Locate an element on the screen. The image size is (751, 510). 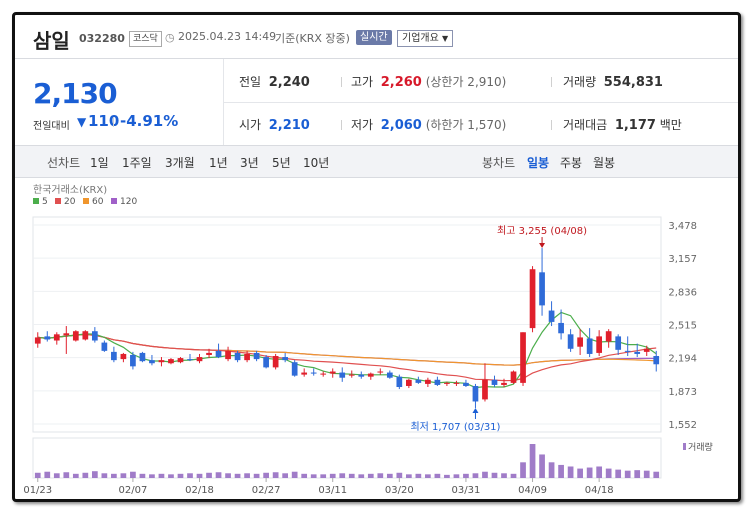
realtime-button: 실시간 is located at coordinates (374, 37).